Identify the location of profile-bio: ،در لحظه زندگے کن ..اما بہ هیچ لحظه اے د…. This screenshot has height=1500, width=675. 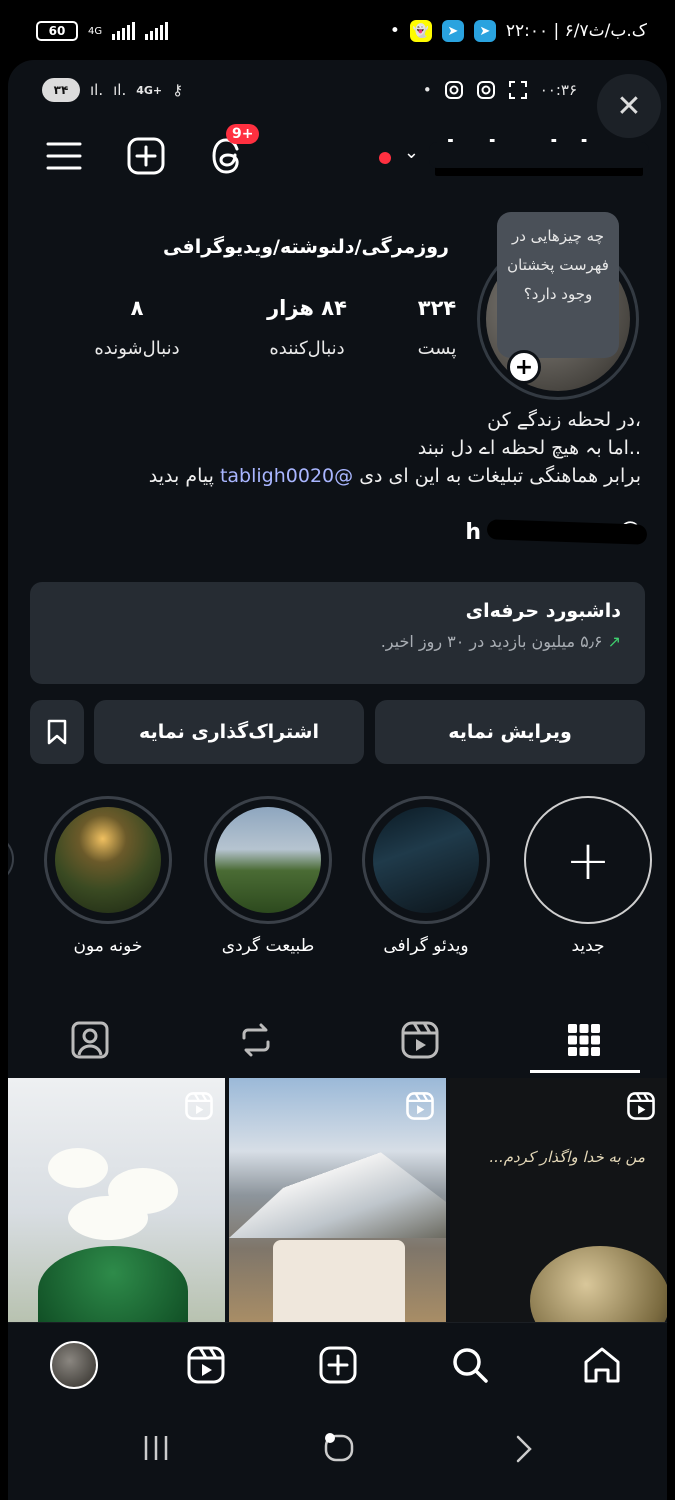
(331, 448).